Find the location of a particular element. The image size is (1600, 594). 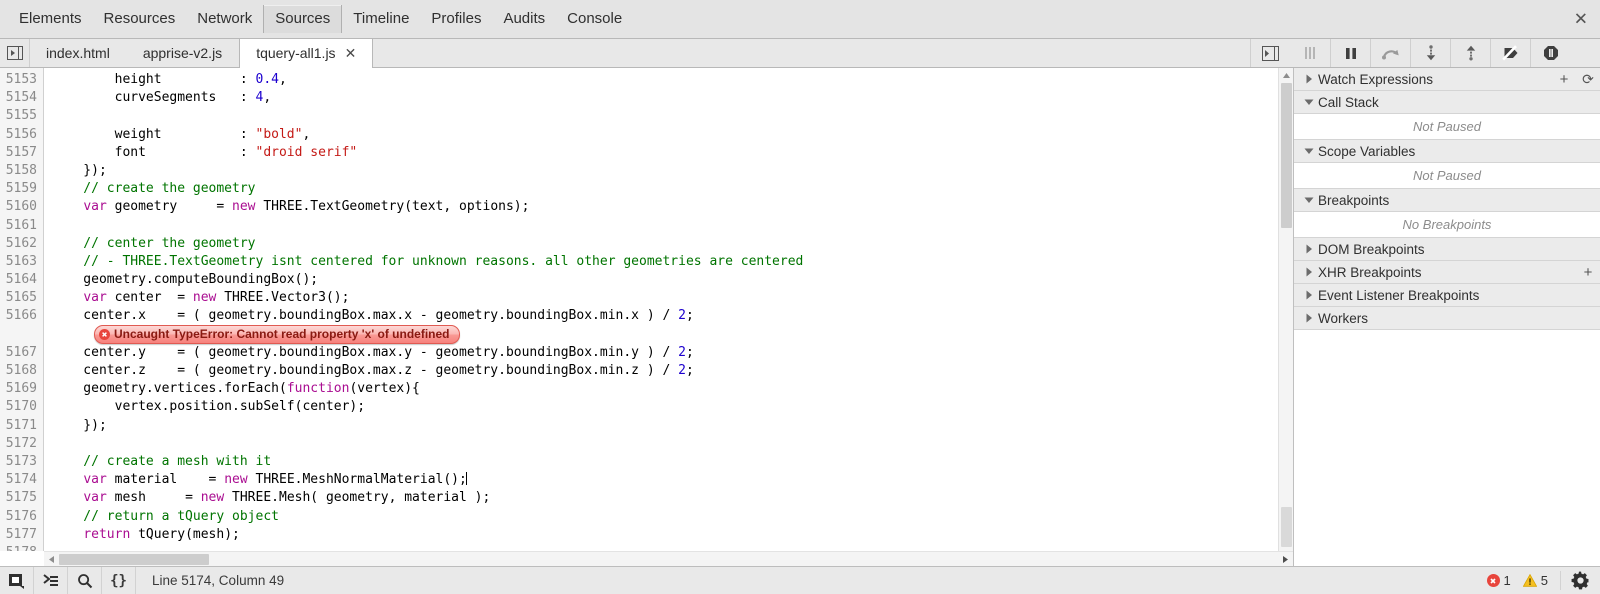

editor-vertical-scrollbar is located at coordinates (1285, 309).